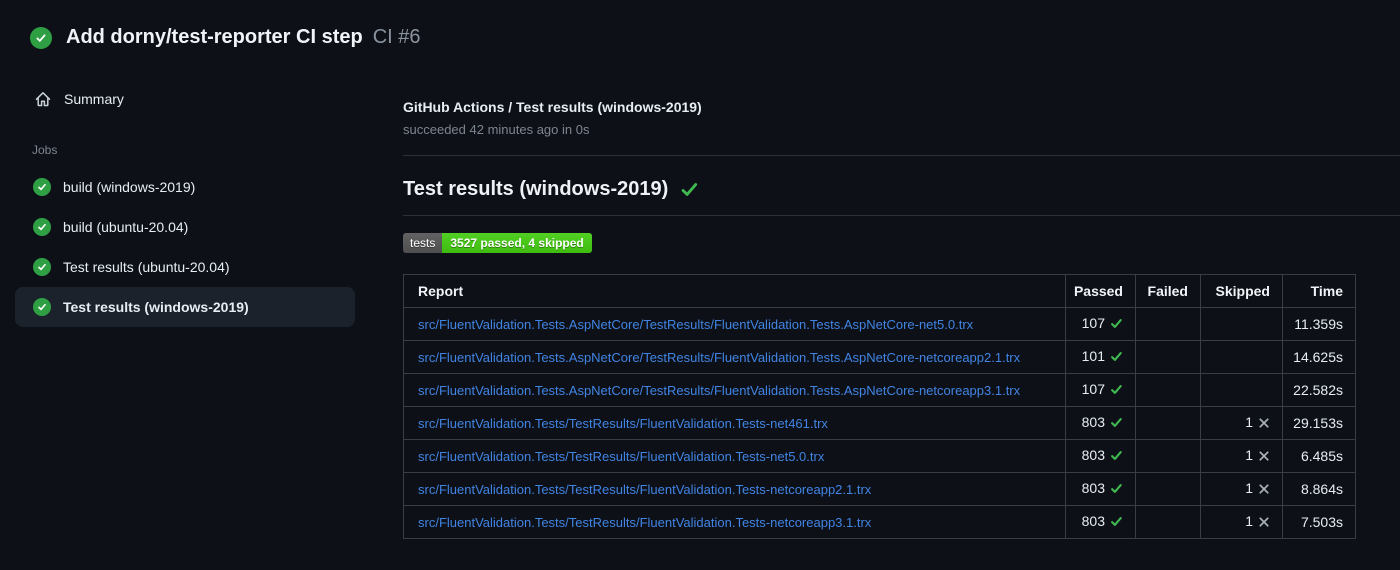  Describe the element at coordinates (41, 37) in the screenshot. I see `run-success-icon` at that location.